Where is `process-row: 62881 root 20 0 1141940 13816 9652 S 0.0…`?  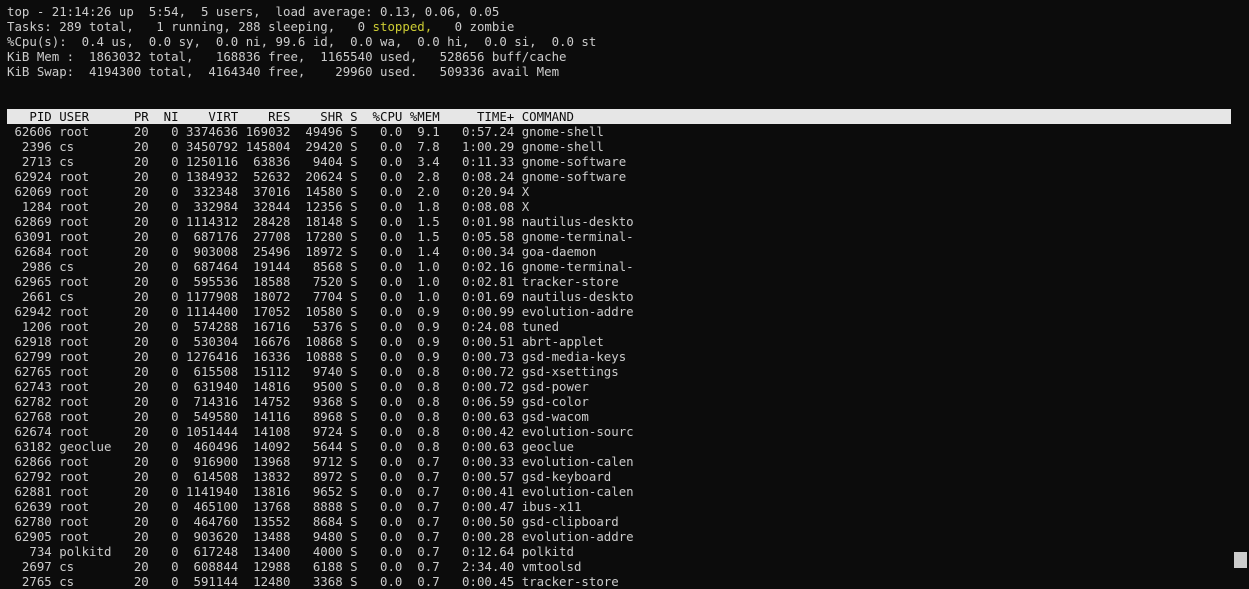 process-row: 62881 root 20 0 1141940 13816 9652 S 0.0… is located at coordinates (320, 491).